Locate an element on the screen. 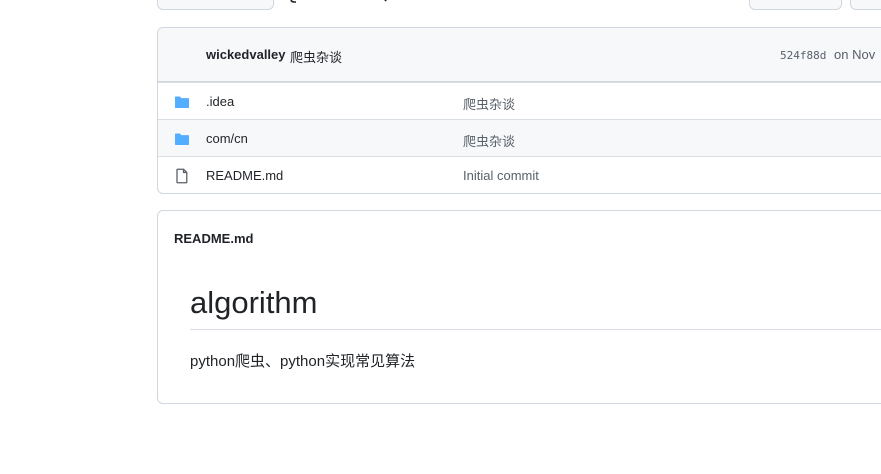  file-icon is located at coordinates (182, 176).